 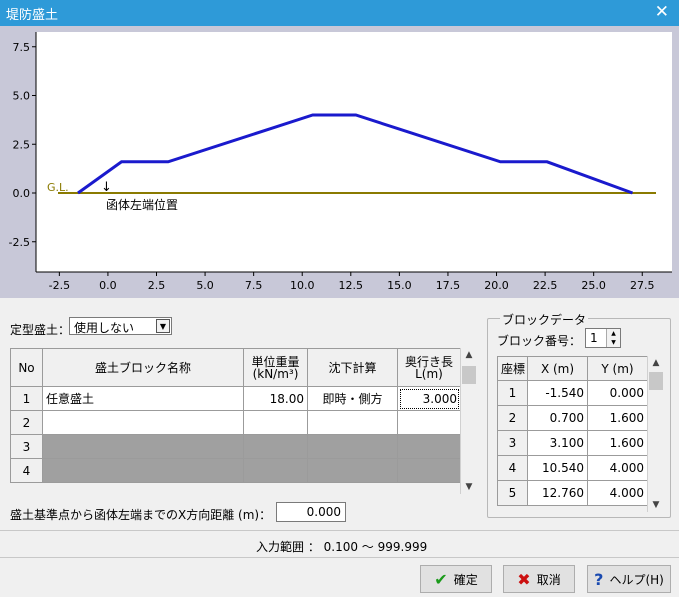 I want to click on close-icon: ✕, so click(x=662, y=12).